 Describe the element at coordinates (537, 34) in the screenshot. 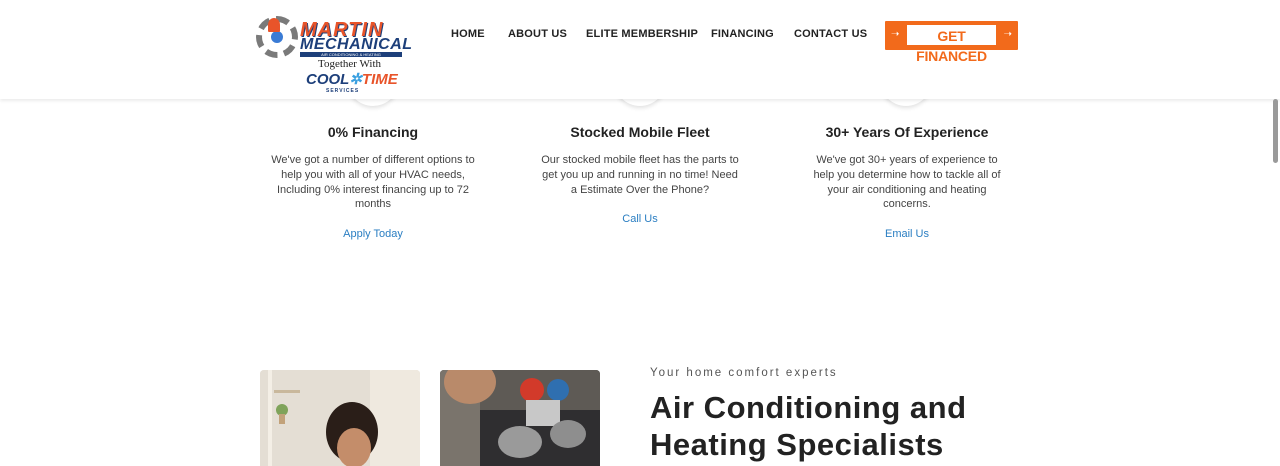

I see `nav-about-us: ABOUT US` at that location.